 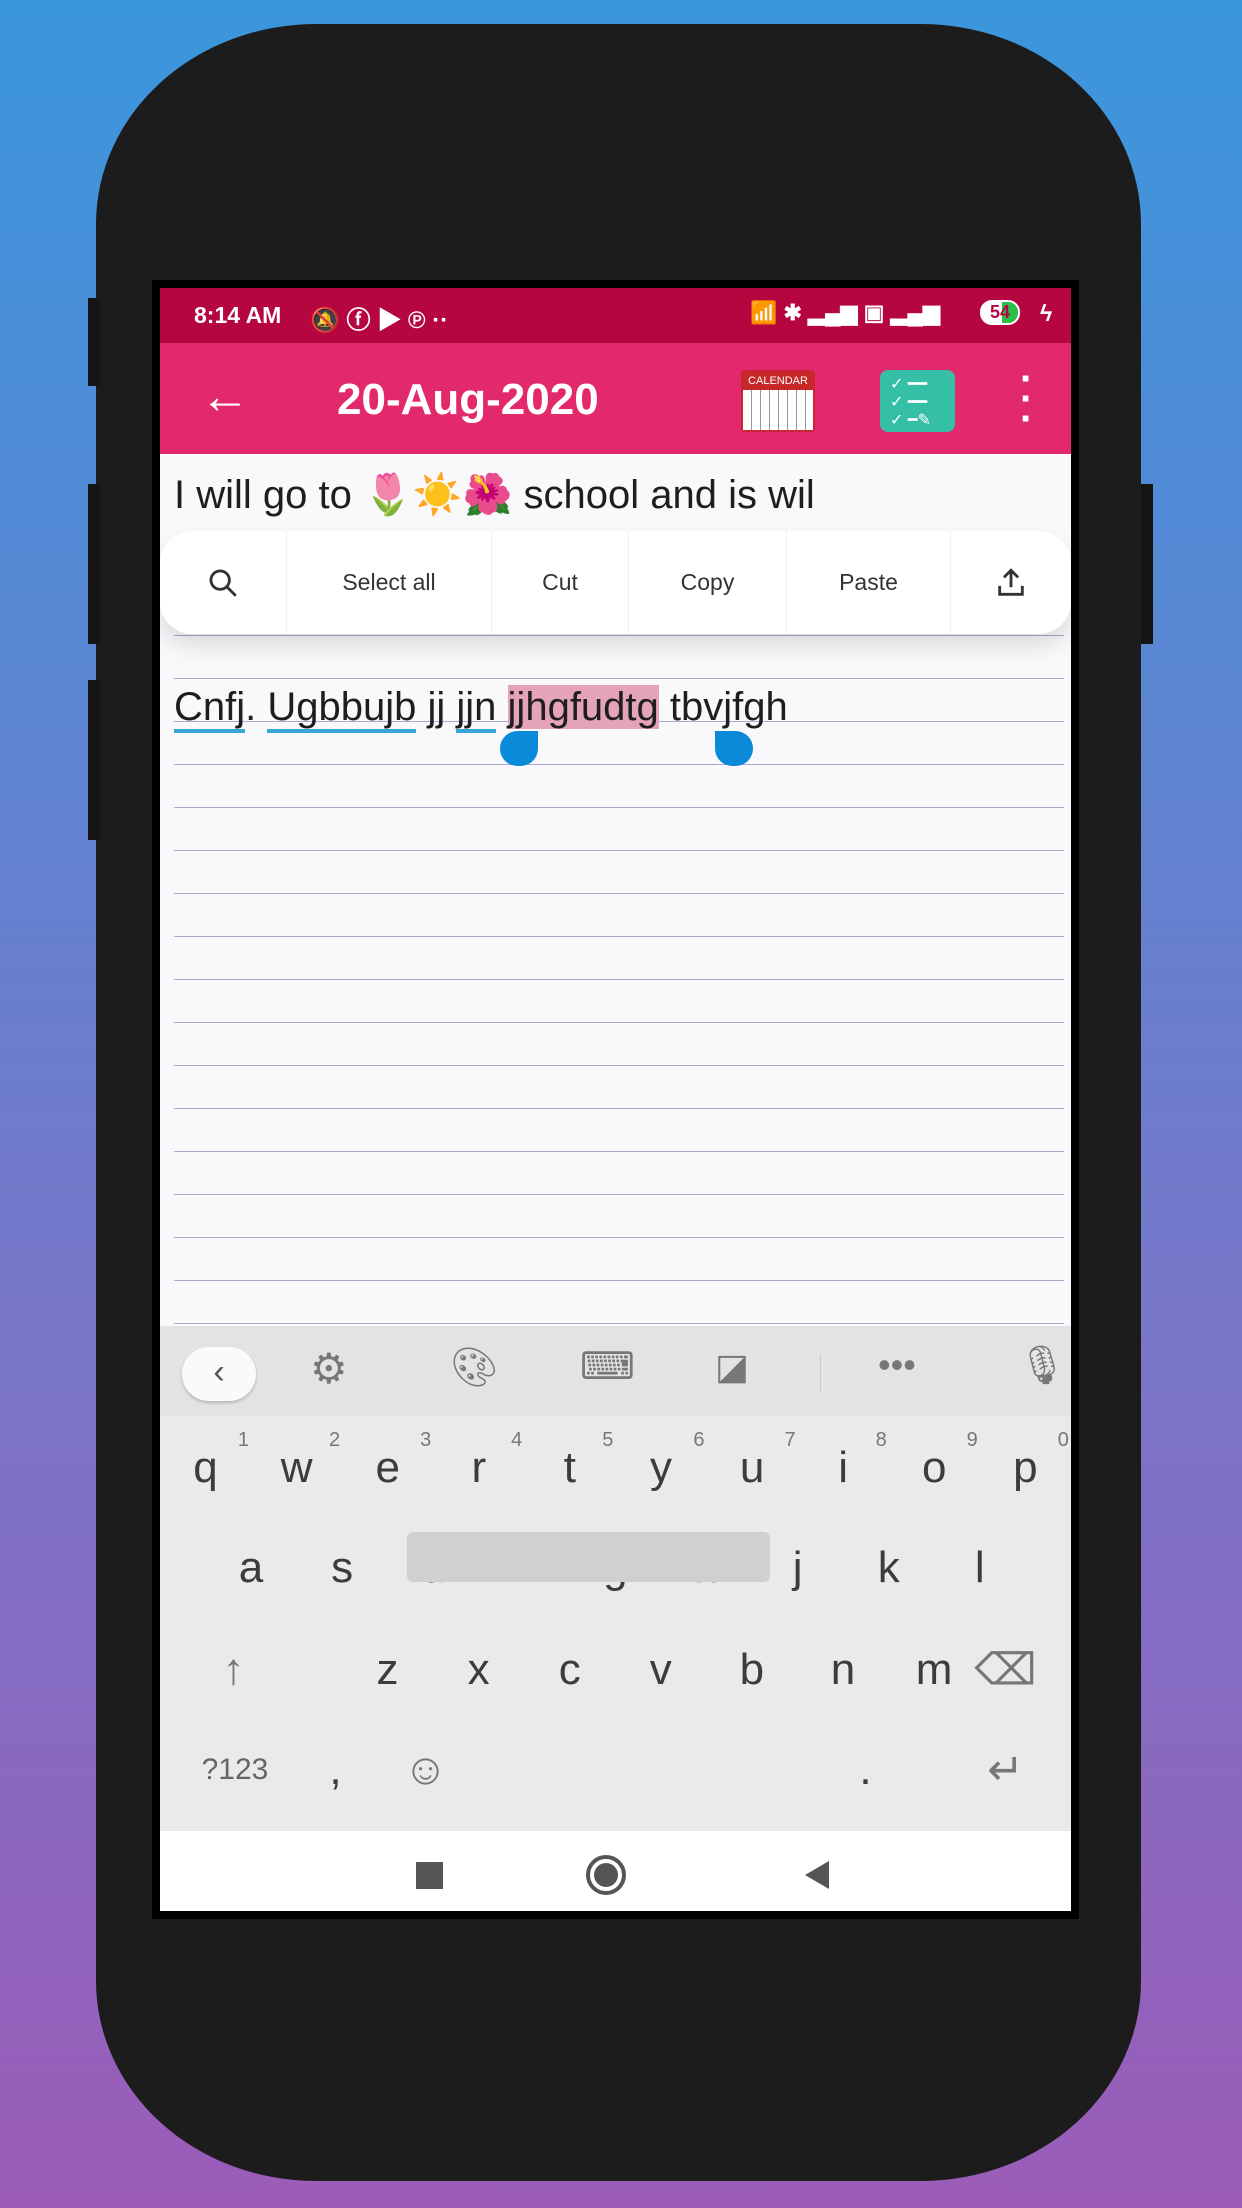 What do you see at coordinates (699, 1440) in the screenshot?
I see `key-hint: 6` at bounding box center [699, 1440].